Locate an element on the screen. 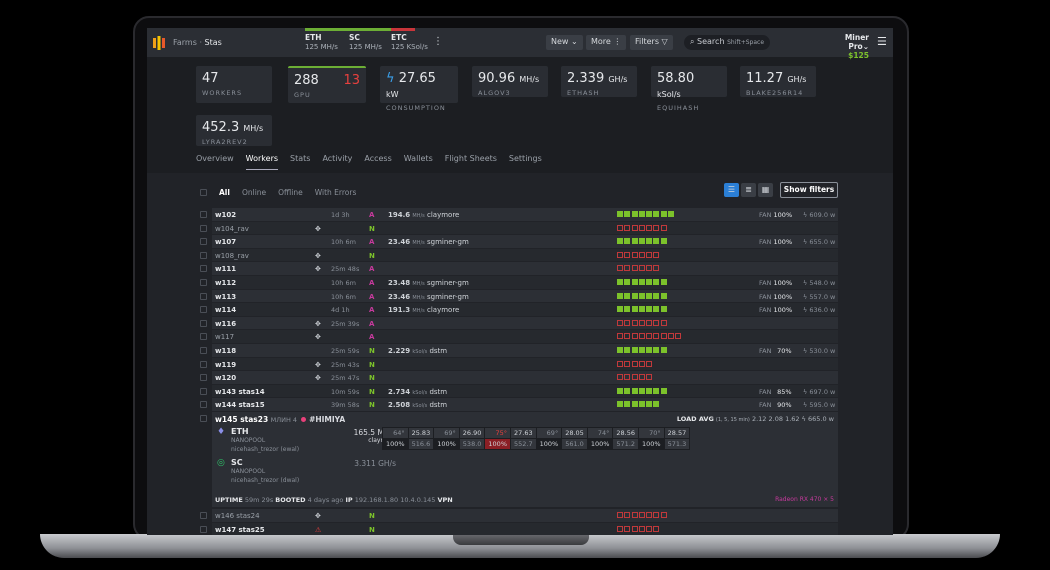  hashrate-value: 2.734 is located at coordinates (399, 391).